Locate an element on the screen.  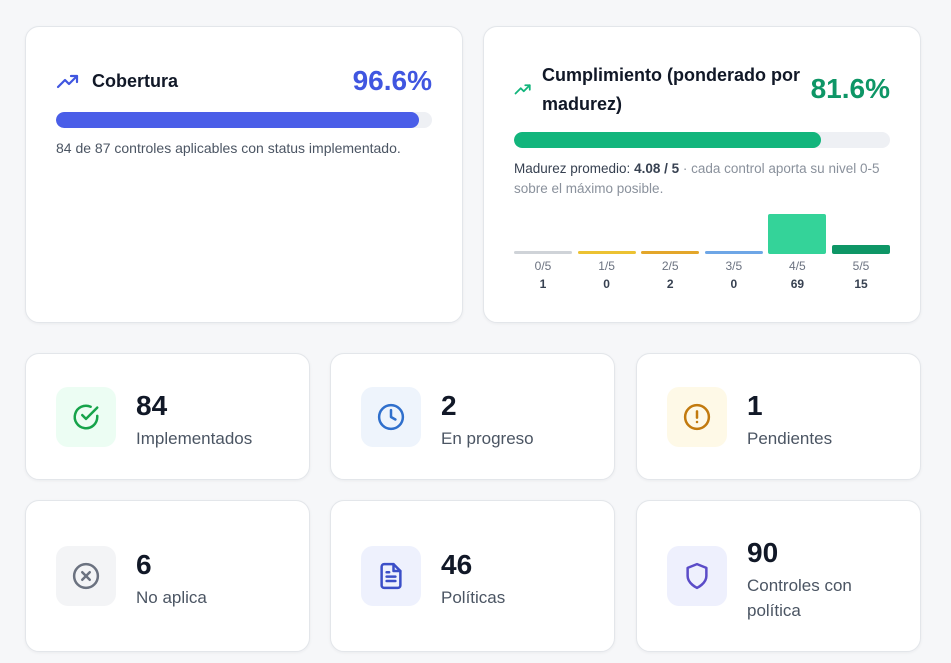
stat-value: 90 is located at coordinates (763, 552).